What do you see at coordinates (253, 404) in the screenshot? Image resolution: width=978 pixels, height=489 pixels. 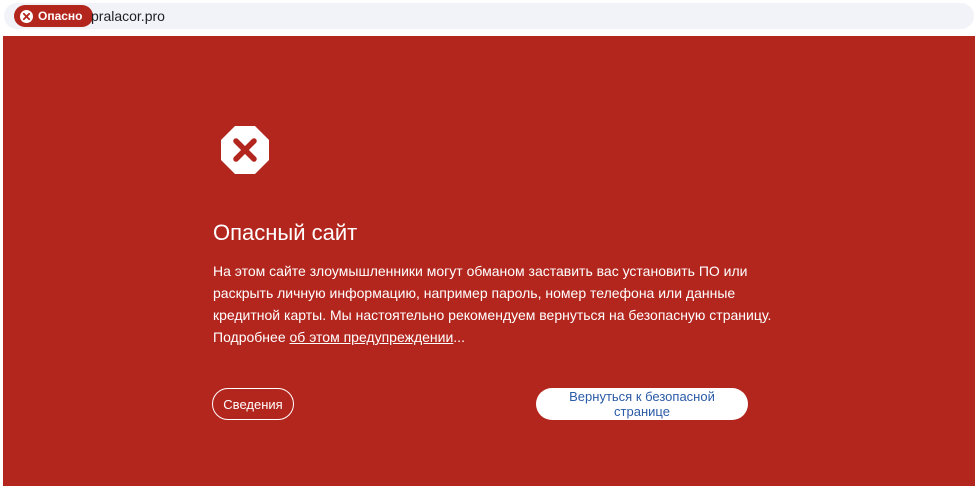 I see `details-button: Сведения` at bounding box center [253, 404].